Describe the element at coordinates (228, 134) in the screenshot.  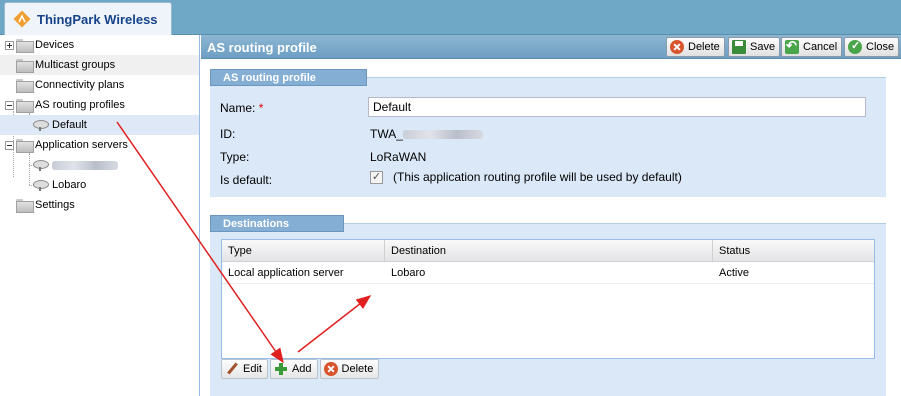
I see `id-label: ID:` at that location.